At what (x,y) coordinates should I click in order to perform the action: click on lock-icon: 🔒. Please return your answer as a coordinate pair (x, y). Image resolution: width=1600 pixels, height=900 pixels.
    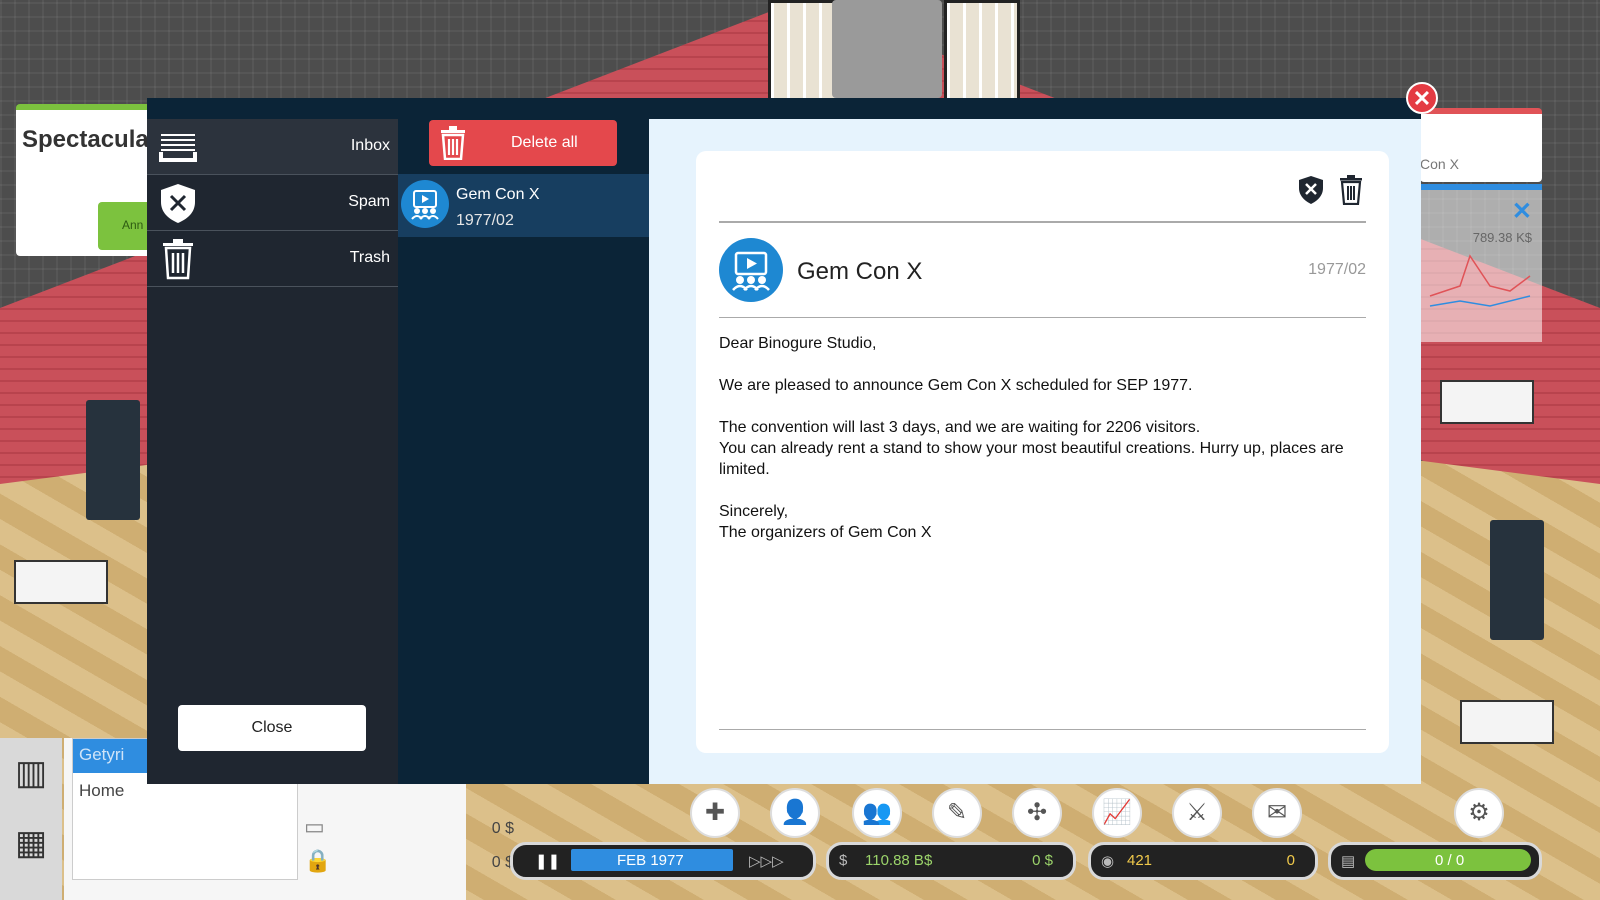
    Looking at the image, I should click on (318, 860).